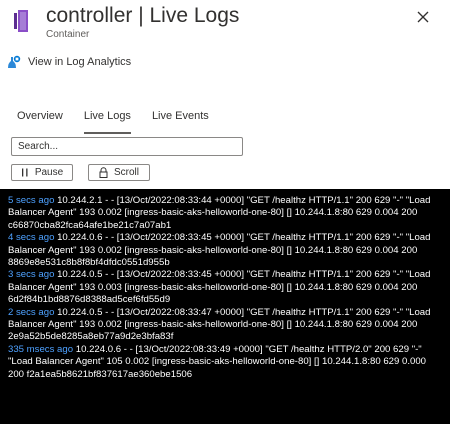 Image resolution: width=450 pixels, height=424 pixels. I want to click on scroll-button: Scroll, so click(119, 172).